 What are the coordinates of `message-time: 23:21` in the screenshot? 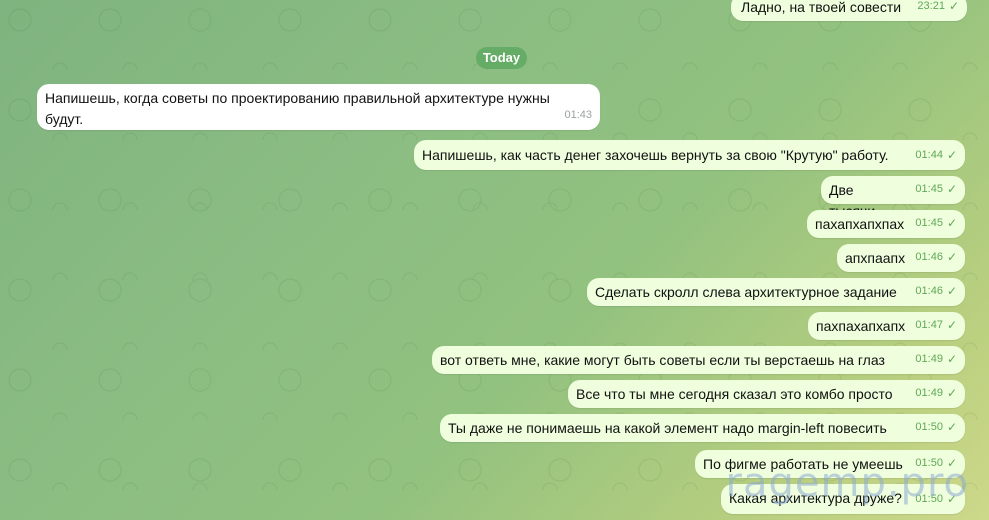 It's located at (931, 6).